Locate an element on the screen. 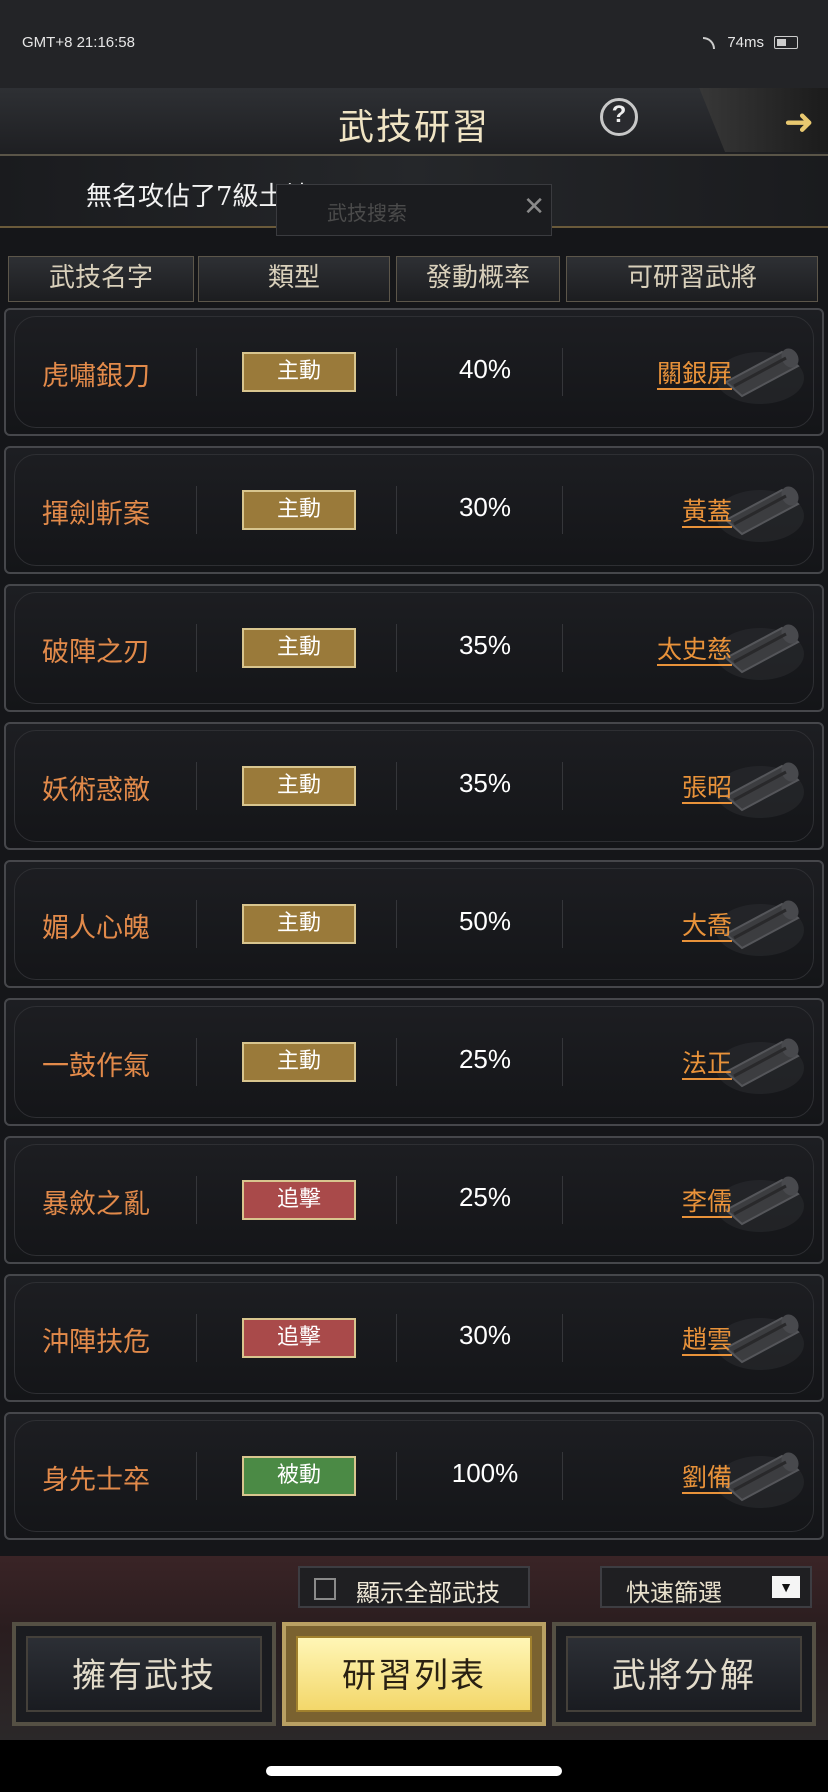  column-header-general: 可研習武將 is located at coordinates (692, 279).